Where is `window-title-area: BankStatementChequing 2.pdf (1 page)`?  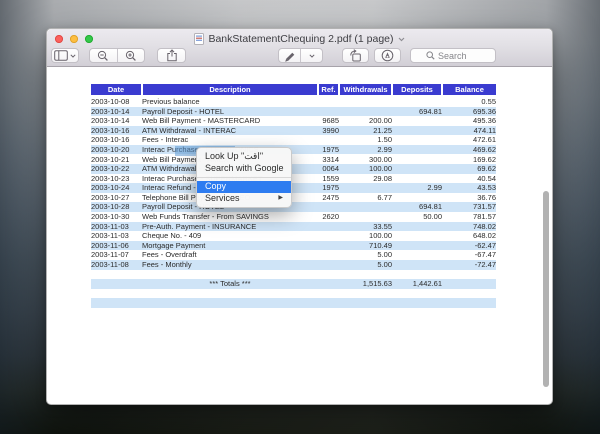
window-title-area: BankStatementChequing 2.pdf (1 page) is located at coordinates (299, 39).